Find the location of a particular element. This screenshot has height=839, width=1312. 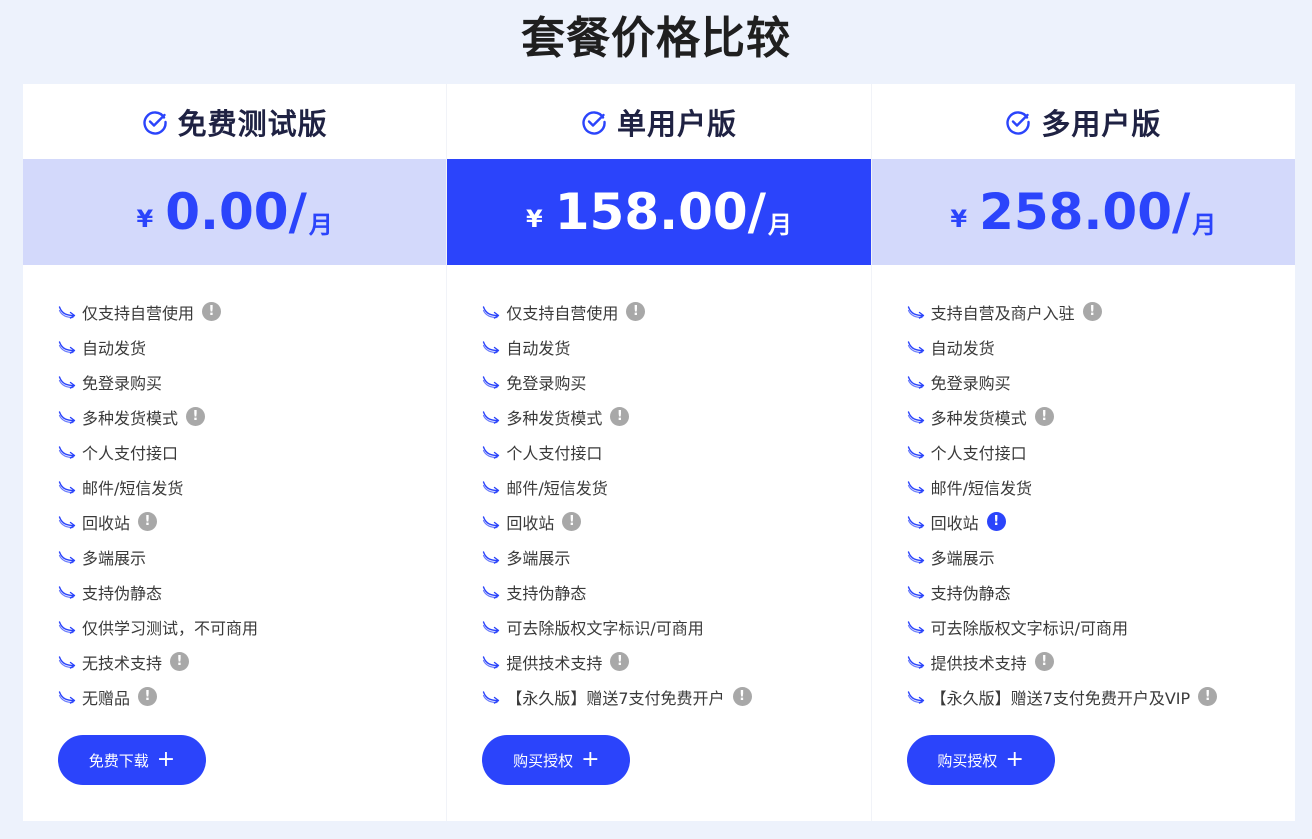

feature-item: 无赠品! is located at coordinates (252, 696).